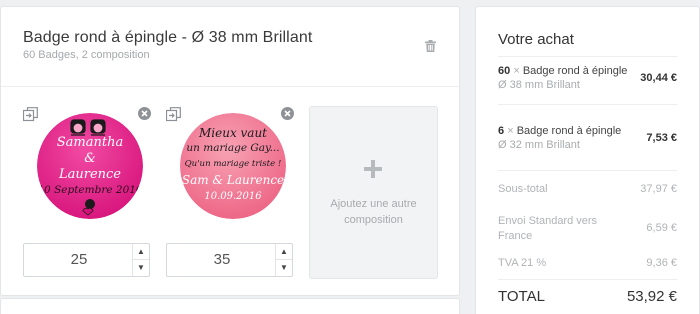 This screenshot has height=314, width=700. What do you see at coordinates (587, 263) in the screenshot?
I see `tva-row: TVA 21 % 9,36 €` at bounding box center [587, 263].